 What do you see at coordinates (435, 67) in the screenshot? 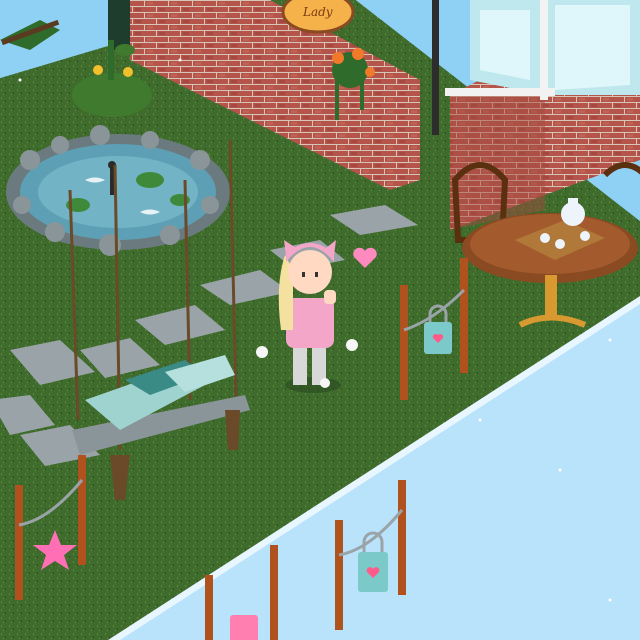
I see `lamp-post` at bounding box center [435, 67].